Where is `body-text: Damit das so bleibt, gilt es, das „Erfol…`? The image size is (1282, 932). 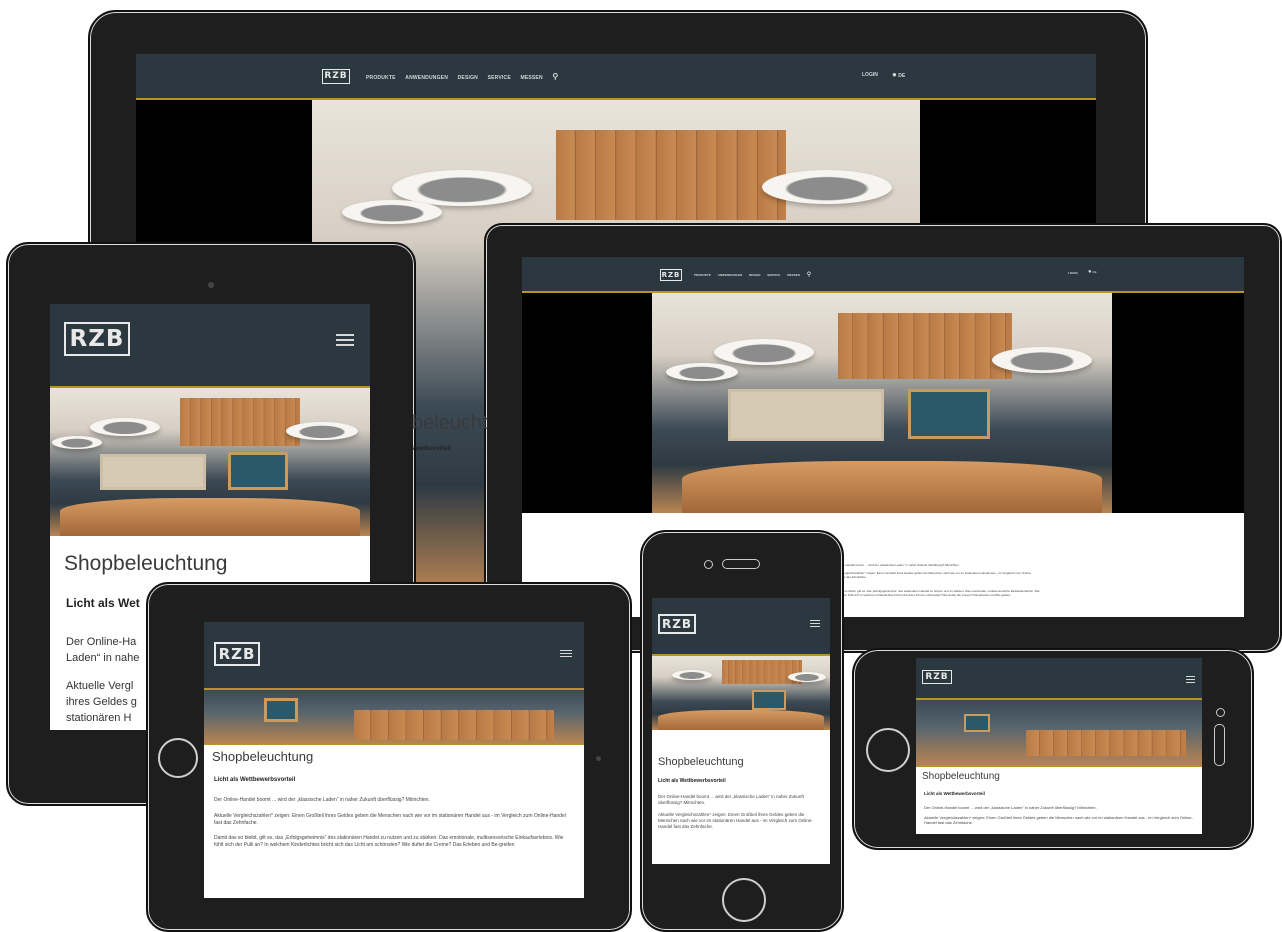
body-text: Damit das so bleibt, gilt es, das „Erfol… is located at coordinates (389, 841).